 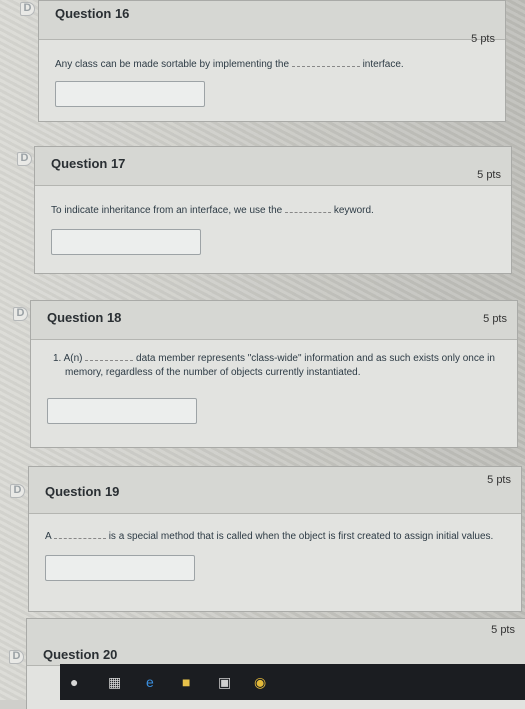 What do you see at coordinates (260, 682) in the screenshot?
I see `chrome-icon: ◉` at bounding box center [260, 682].